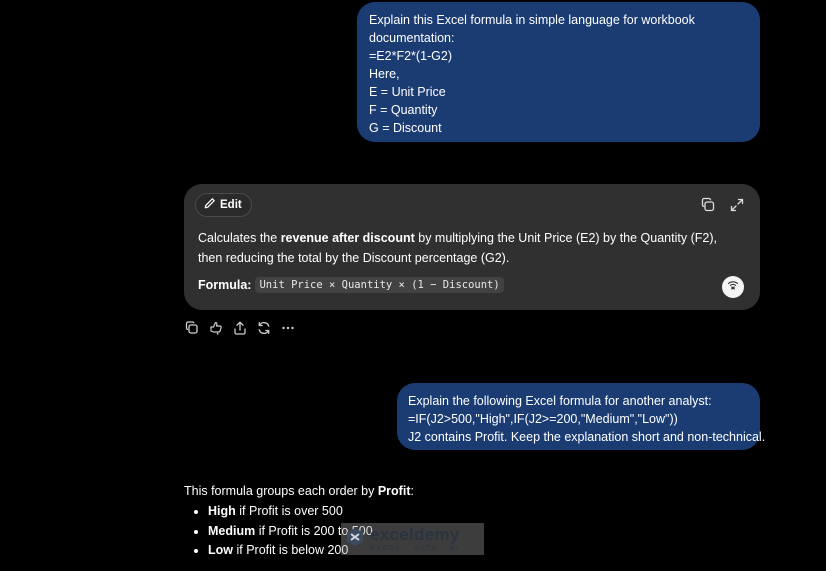 The width and height of the screenshot is (826, 571). I want to click on watermark-tagline: EXCEL · DATA · BI, so click(415, 548).